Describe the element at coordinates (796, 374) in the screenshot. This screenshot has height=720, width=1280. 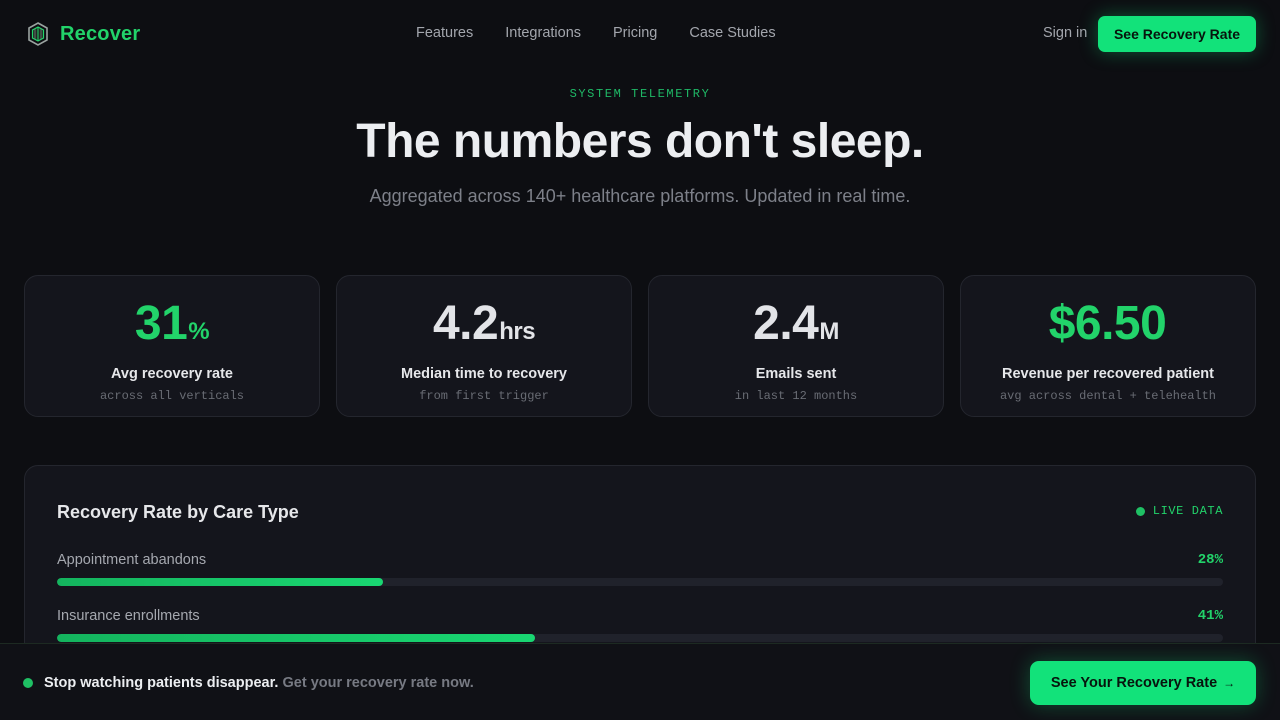
I see `stat-label: Emails sent` at that location.